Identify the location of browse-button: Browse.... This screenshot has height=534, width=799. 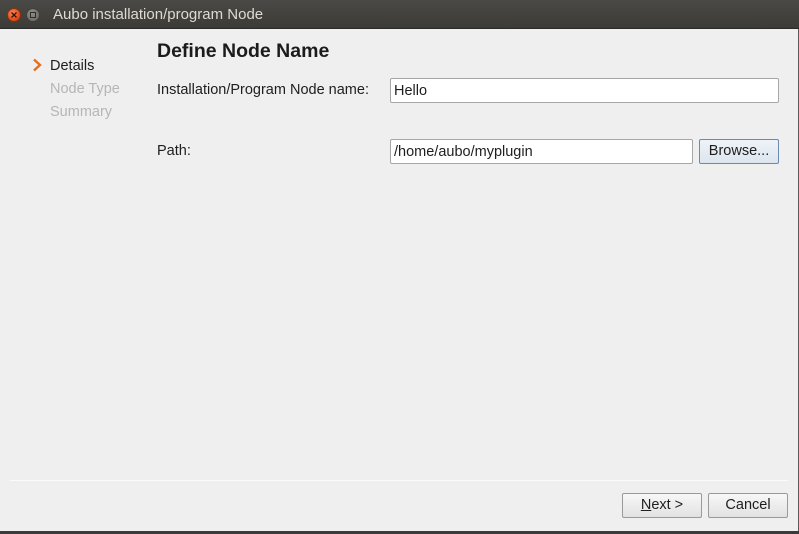
(739, 151).